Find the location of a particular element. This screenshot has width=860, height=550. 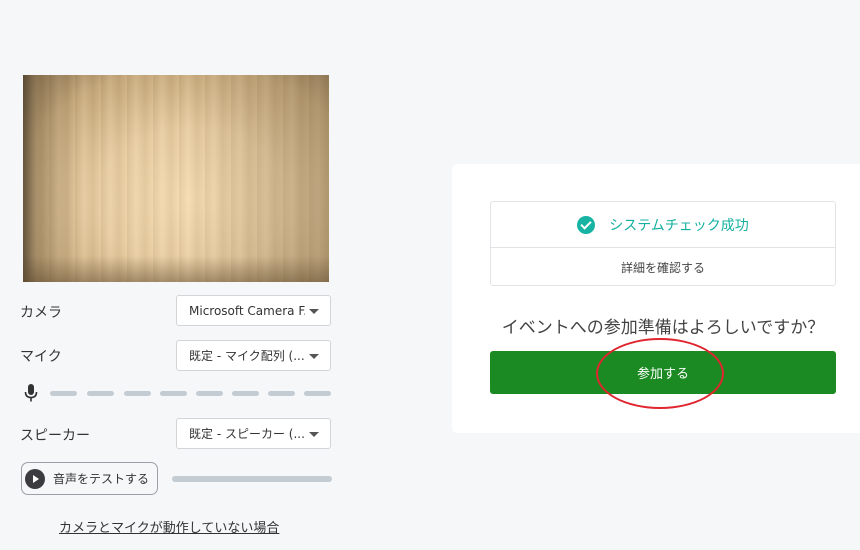

camera-label: カメラ is located at coordinates (41, 313).